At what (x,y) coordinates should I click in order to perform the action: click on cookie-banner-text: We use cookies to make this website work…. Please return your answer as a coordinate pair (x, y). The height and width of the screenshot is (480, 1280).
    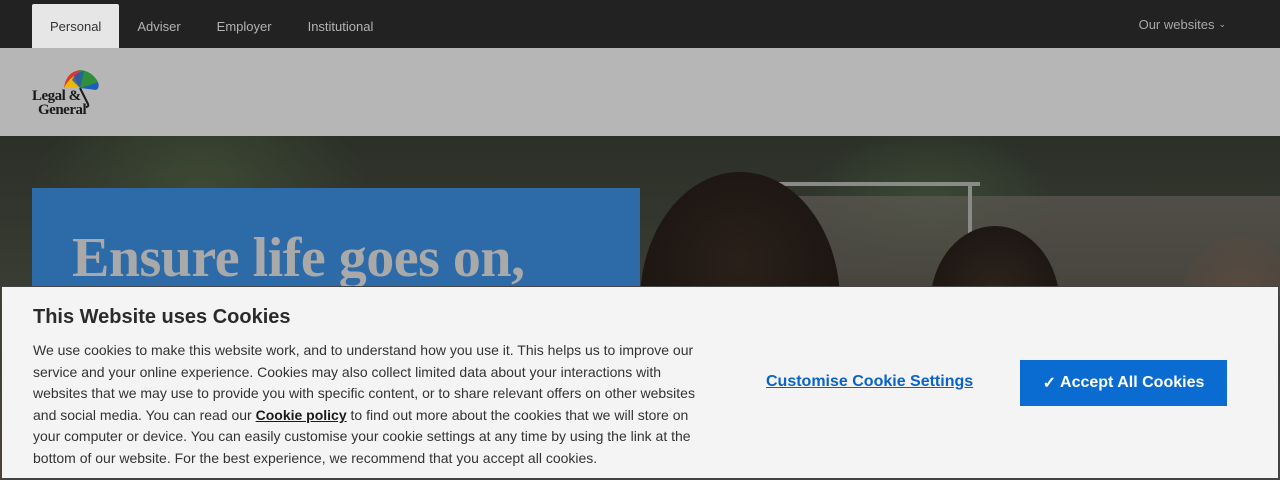
    Looking at the image, I should click on (373, 405).